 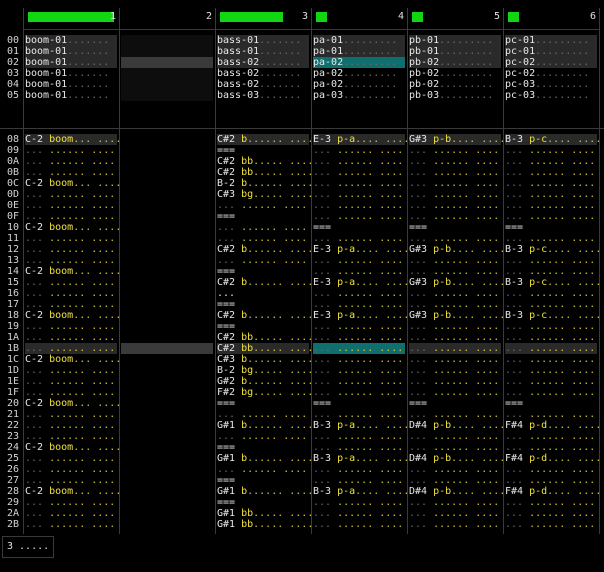 What do you see at coordinates (167, 95) in the screenshot?
I see `sequence-entry` at bounding box center [167, 95].